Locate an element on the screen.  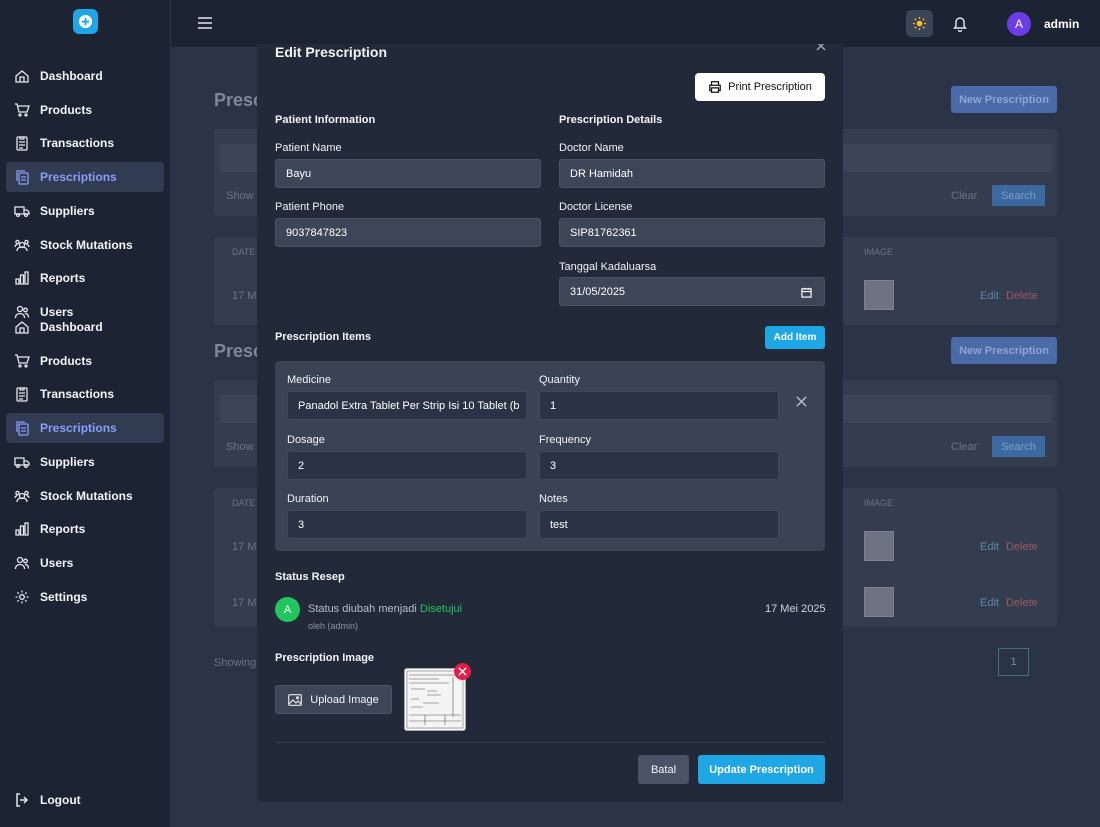
col-image: IMAGE is located at coordinates (879, 252).